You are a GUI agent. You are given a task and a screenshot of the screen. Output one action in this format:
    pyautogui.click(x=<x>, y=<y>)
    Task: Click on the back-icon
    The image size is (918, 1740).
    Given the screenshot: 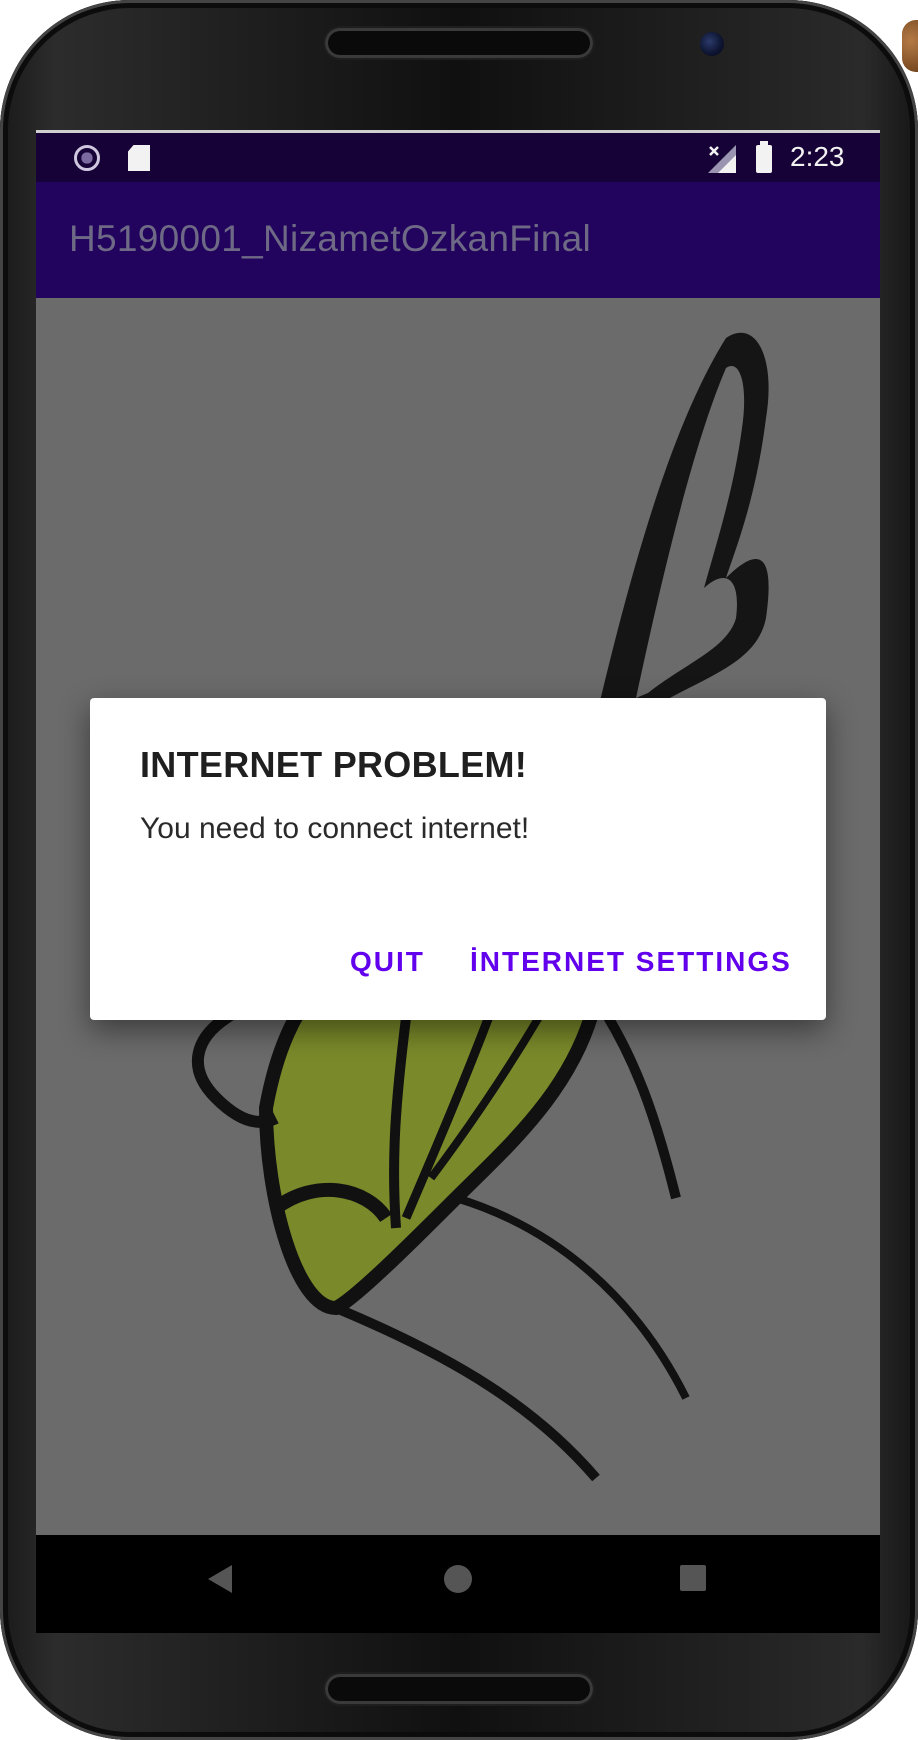 What is the action you would take?
    pyautogui.click(x=220, y=1579)
    